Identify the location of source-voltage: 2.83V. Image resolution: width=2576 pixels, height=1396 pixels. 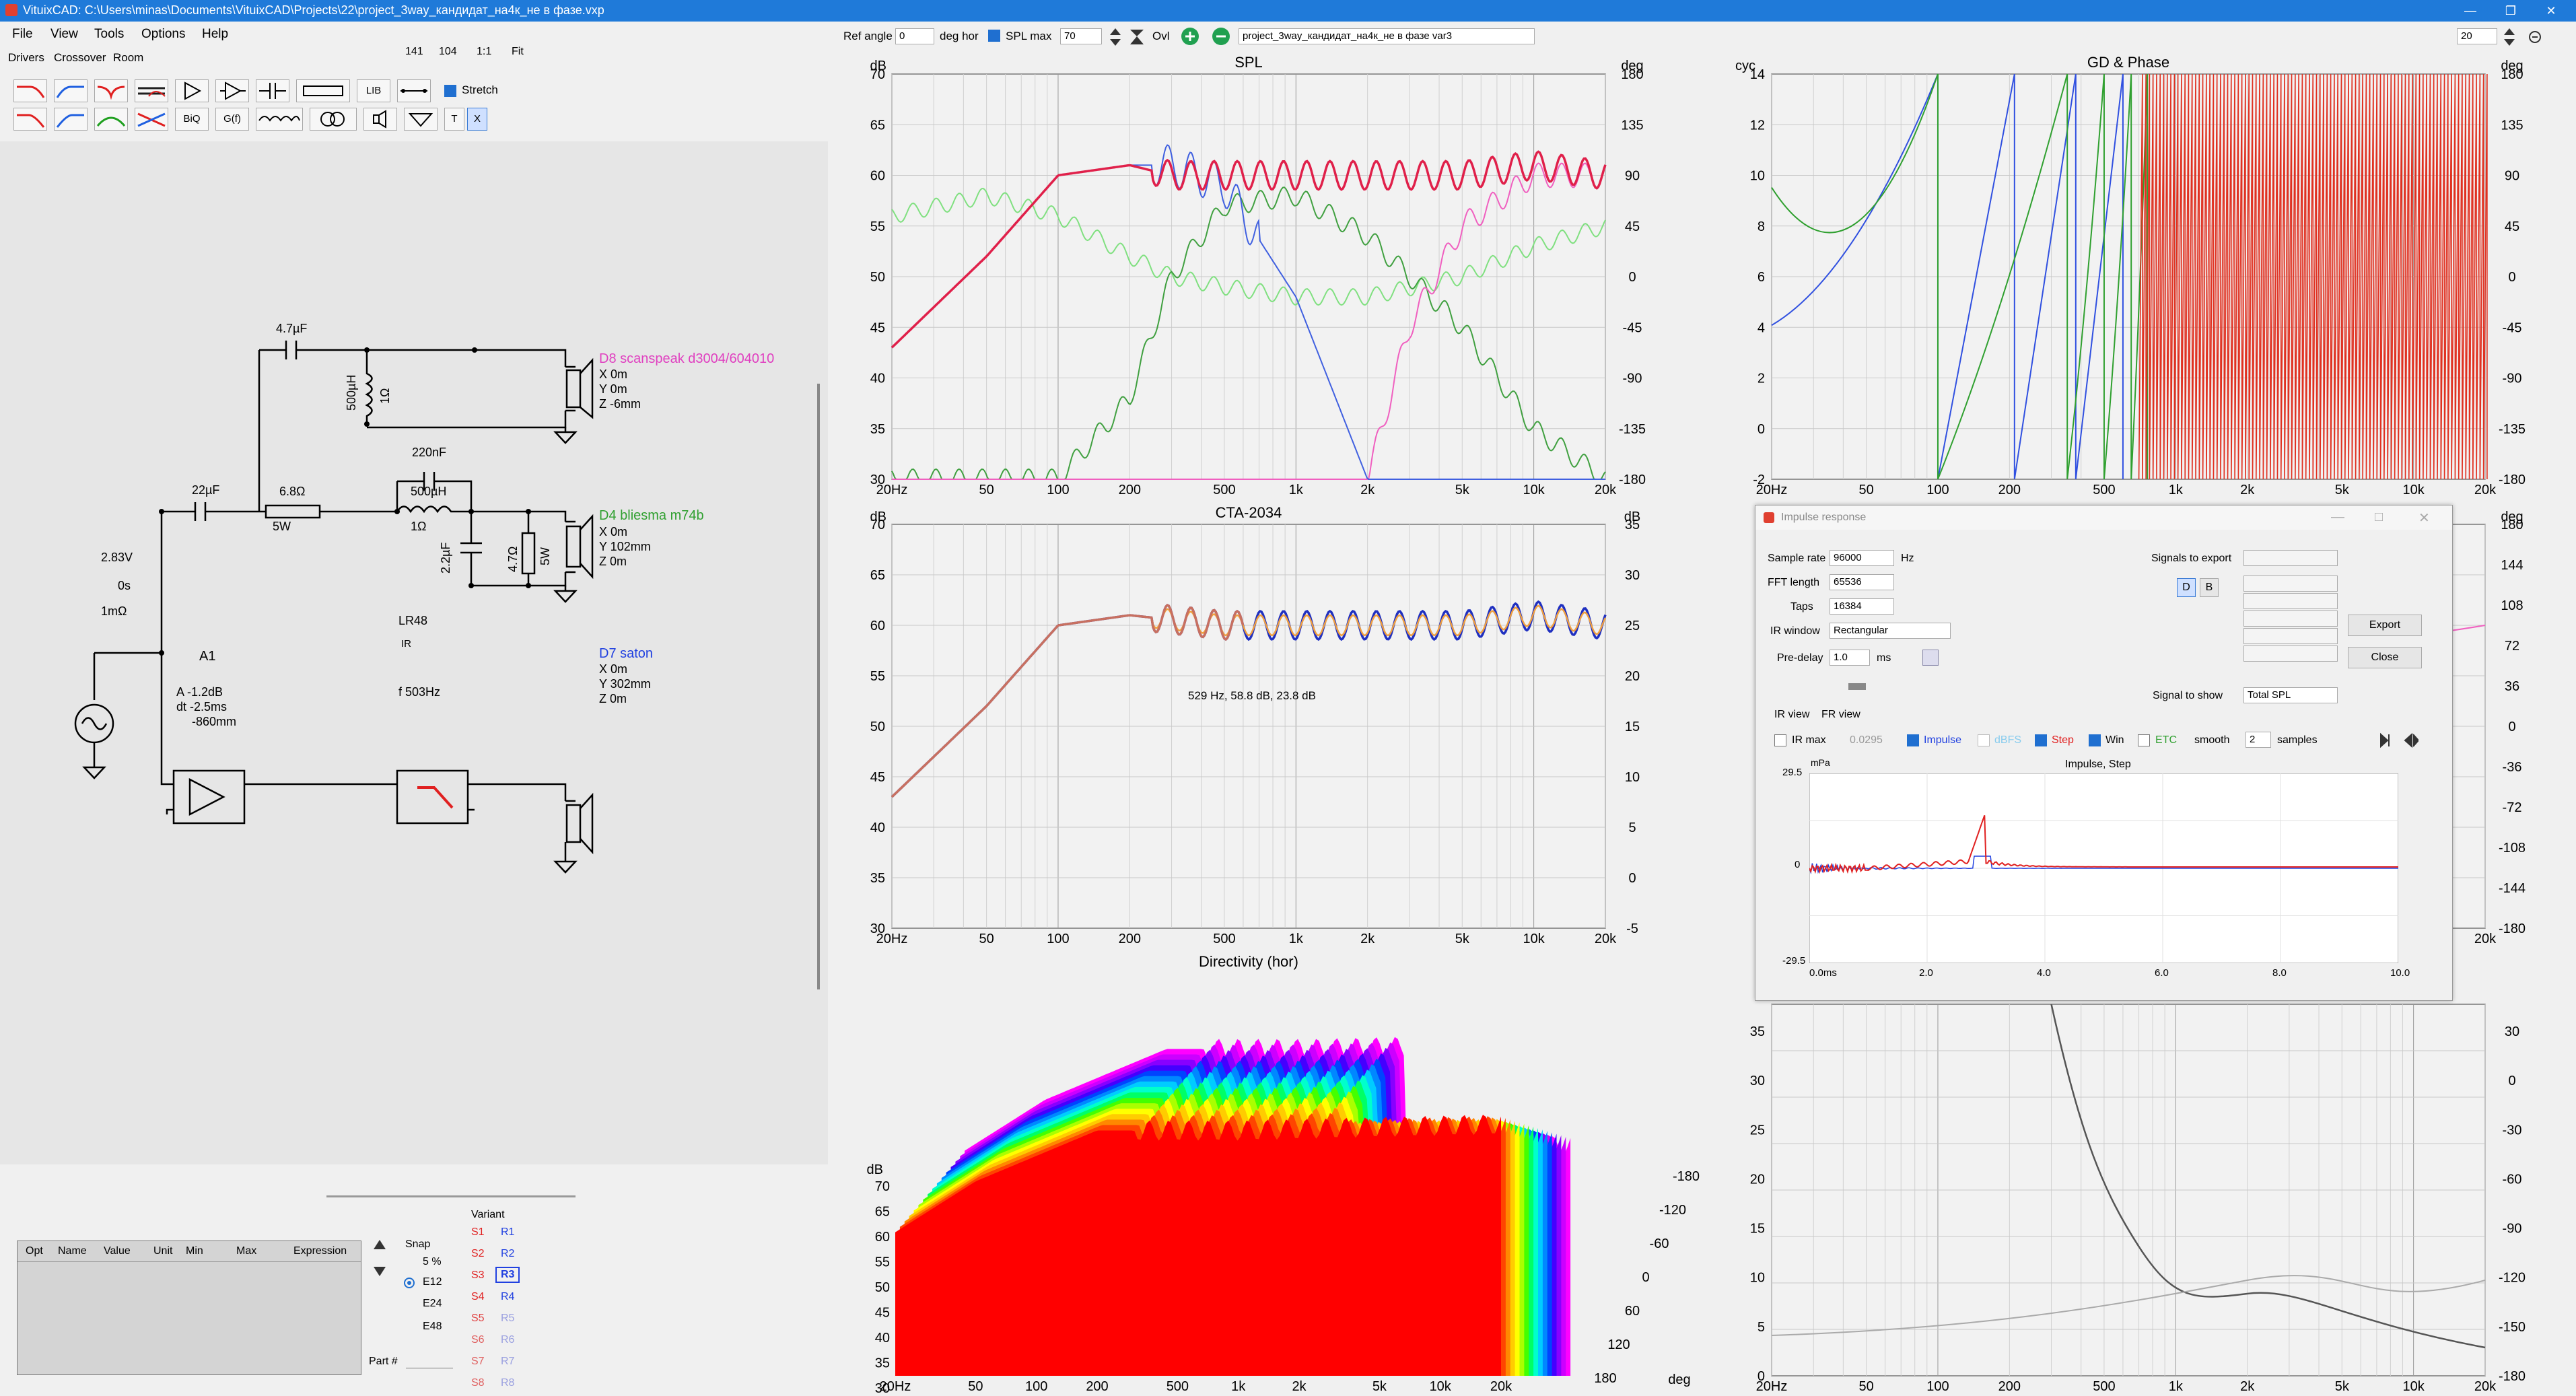
(117, 558).